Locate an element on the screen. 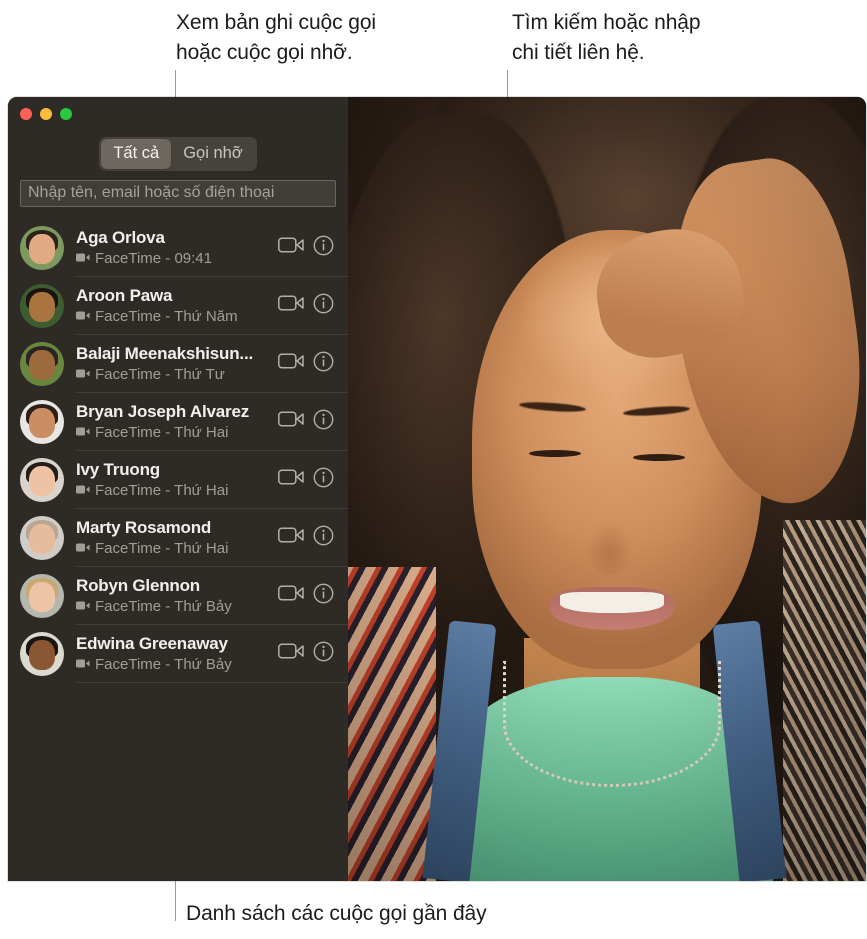 This screenshot has width=867, height=939. callout-text-search: Tìm kiếm hoặc nhập chi tiết liên hệ. is located at coordinates (606, 37).